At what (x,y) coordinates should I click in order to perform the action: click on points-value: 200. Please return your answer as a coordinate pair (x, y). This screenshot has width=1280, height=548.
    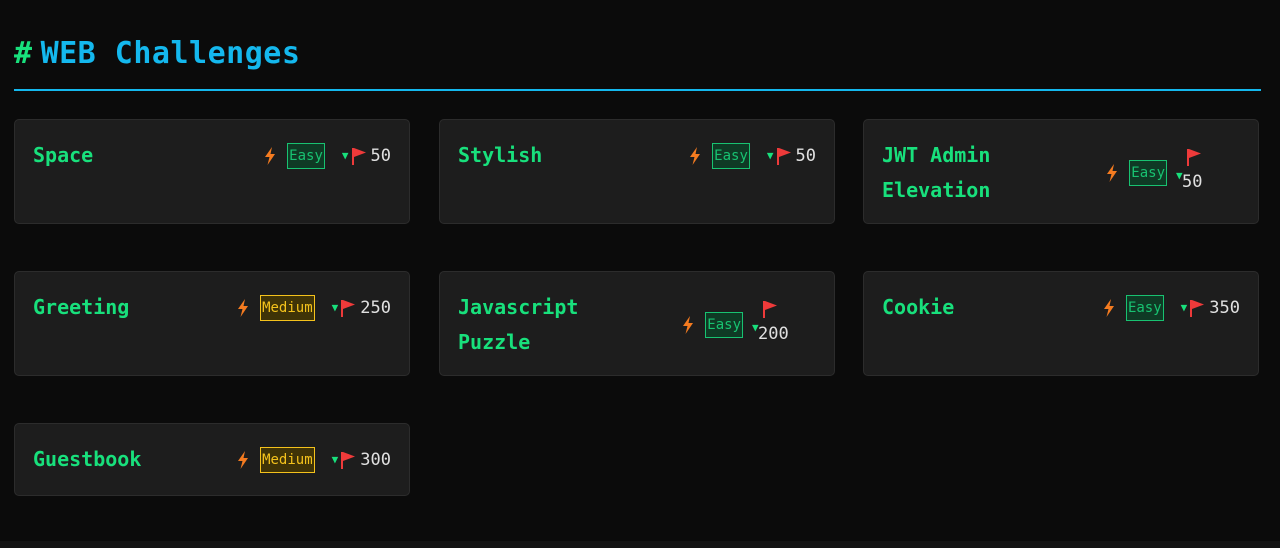
    Looking at the image, I should click on (773, 334).